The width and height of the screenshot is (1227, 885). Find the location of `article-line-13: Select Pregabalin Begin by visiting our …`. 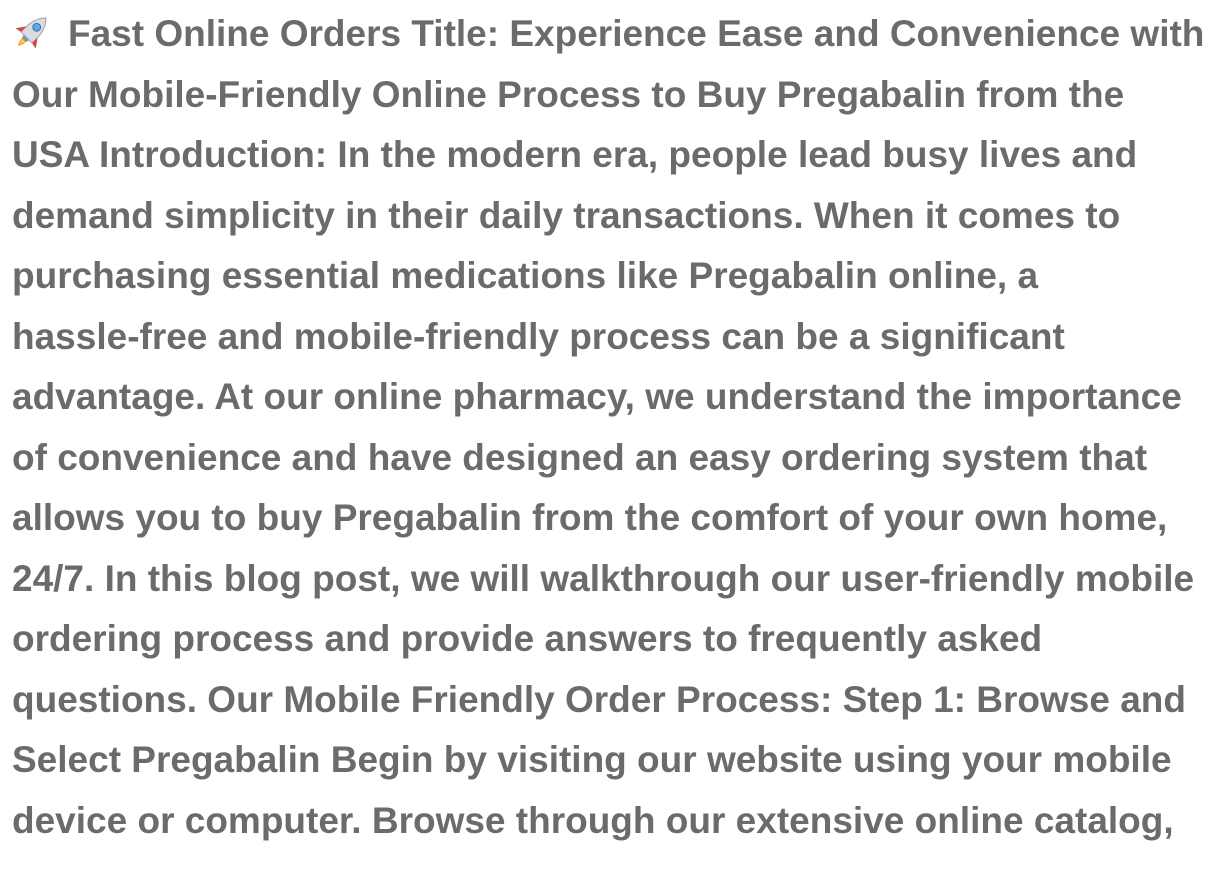

article-line-13: Select Pregabalin Begin by visiting our … is located at coordinates (592, 759).